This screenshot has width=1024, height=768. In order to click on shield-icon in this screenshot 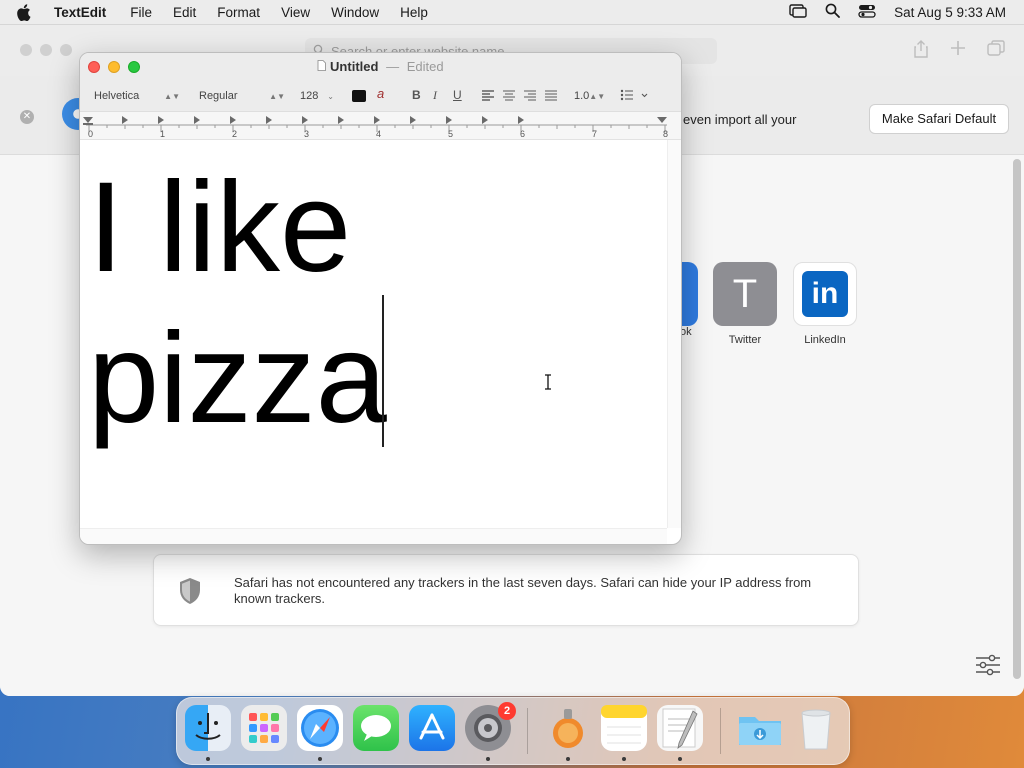, I will do `click(190, 593)`.